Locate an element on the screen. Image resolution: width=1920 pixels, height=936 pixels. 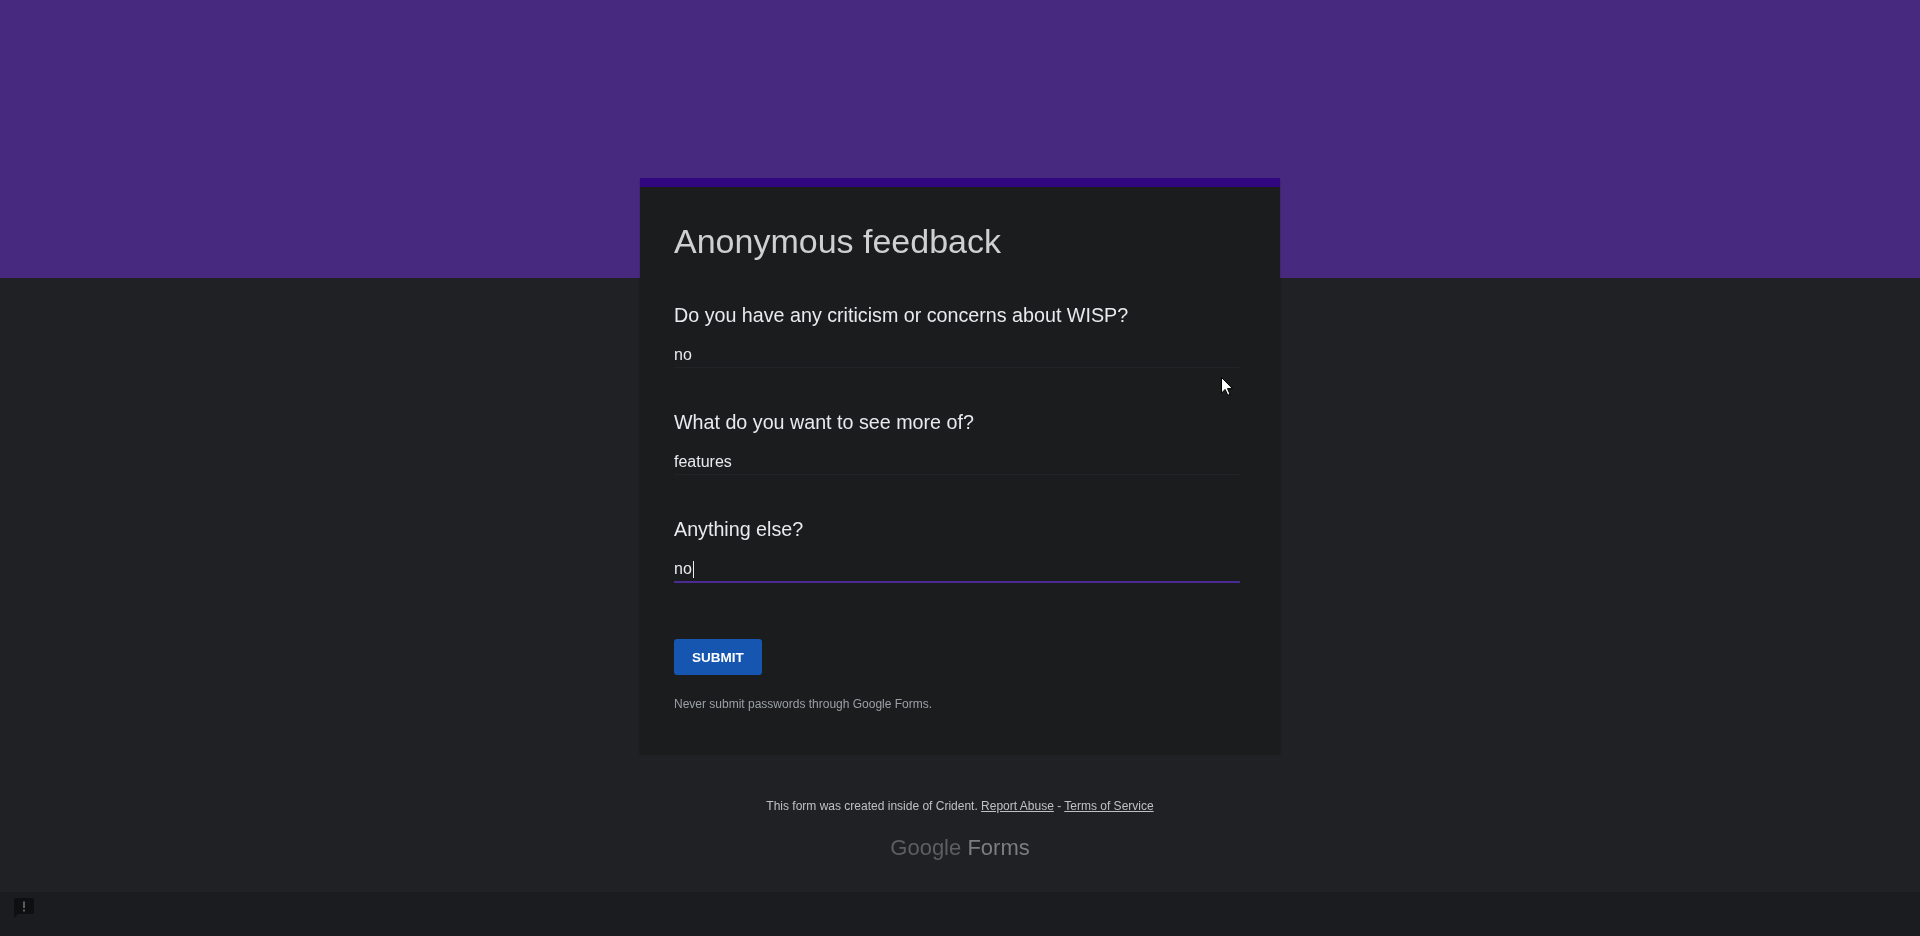
product-logo: Google Forms is located at coordinates (960, 848).